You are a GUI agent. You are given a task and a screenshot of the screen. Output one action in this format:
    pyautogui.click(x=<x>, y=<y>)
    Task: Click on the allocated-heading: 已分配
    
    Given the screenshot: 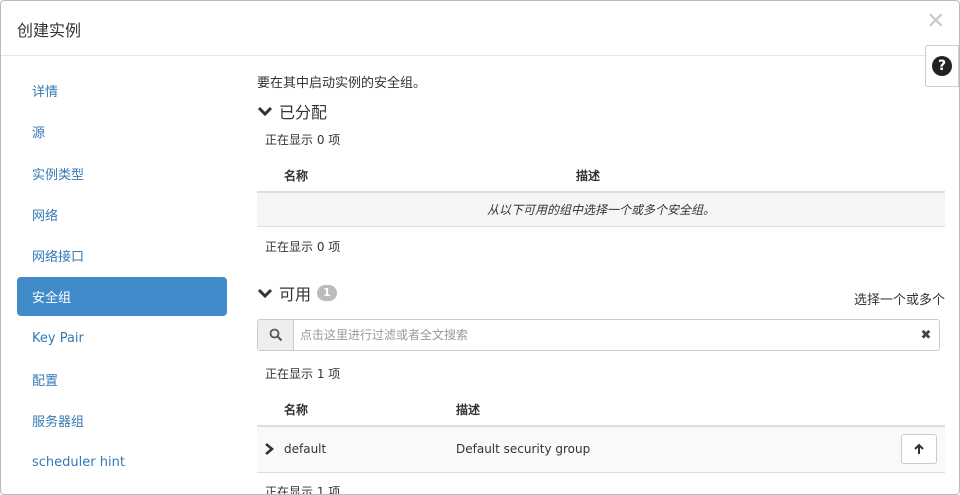 What is the action you would take?
    pyautogui.click(x=292, y=111)
    